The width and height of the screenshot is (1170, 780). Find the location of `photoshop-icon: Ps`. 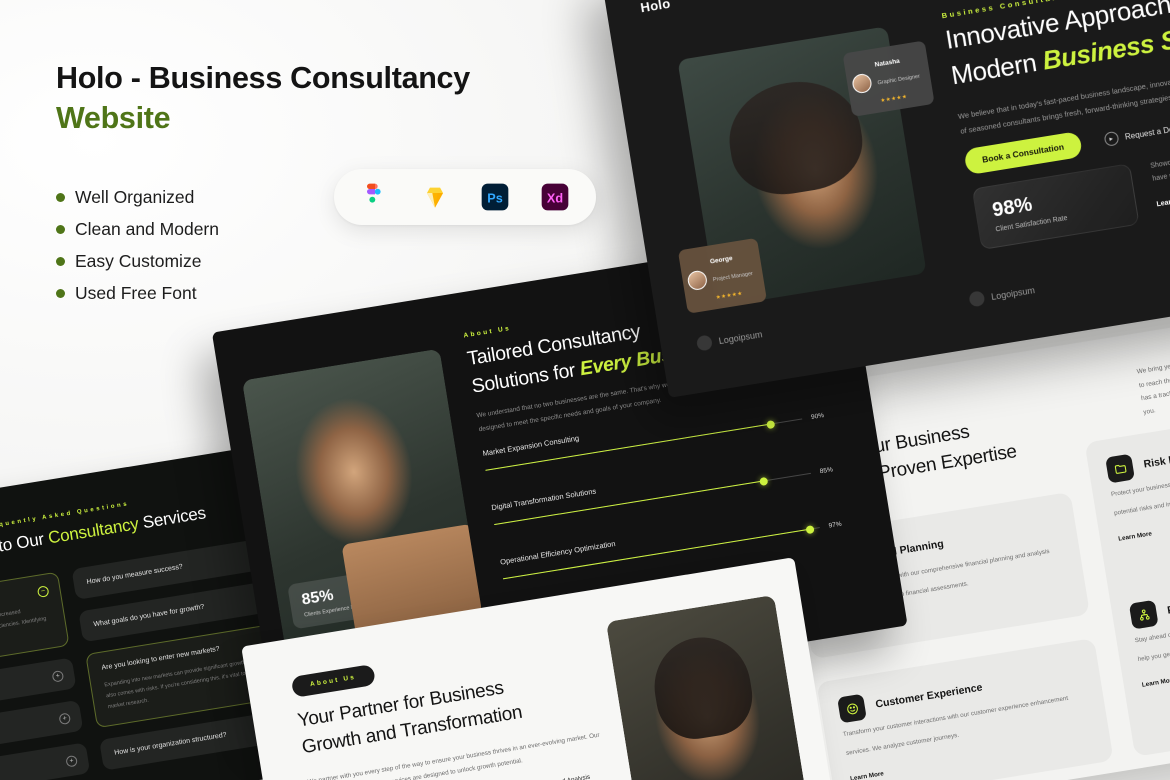

photoshop-icon: Ps is located at coordinates (495, 197).